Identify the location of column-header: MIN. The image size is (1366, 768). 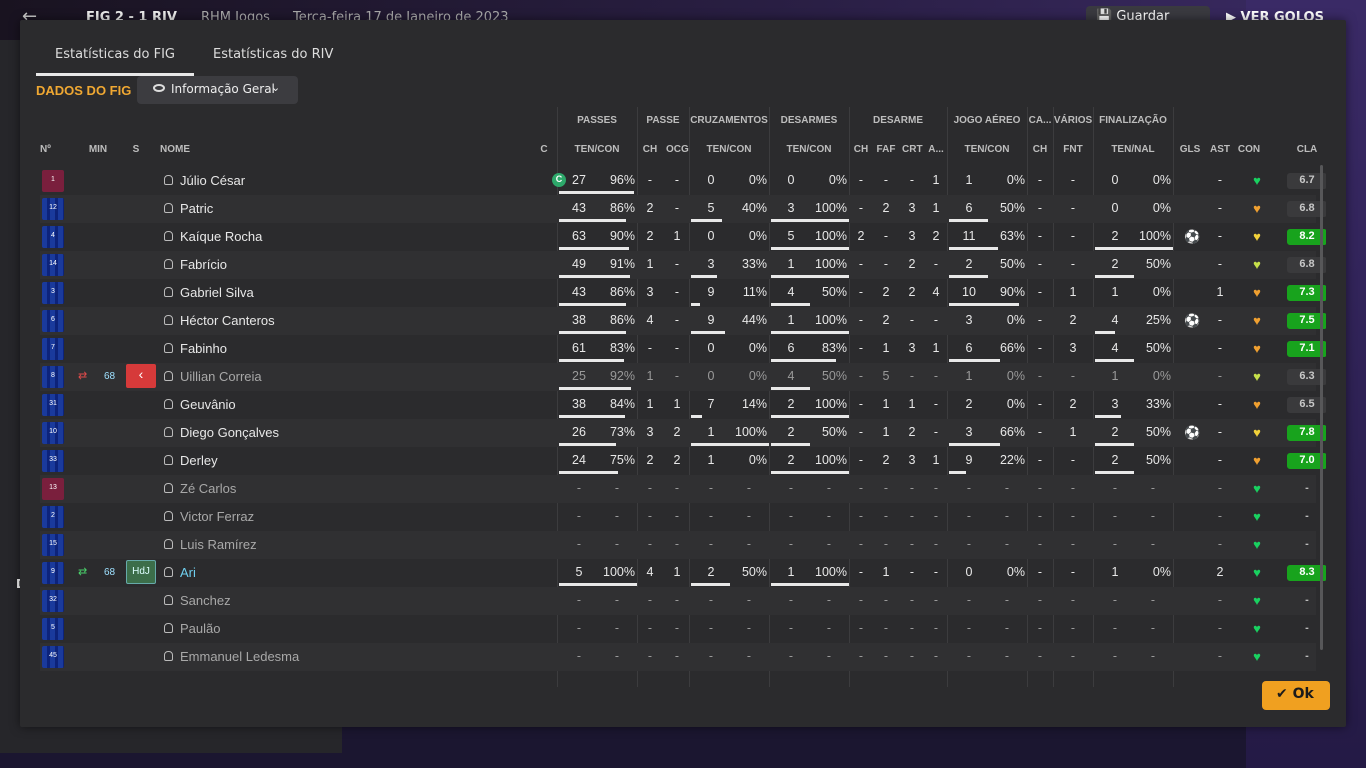
(98, 149).